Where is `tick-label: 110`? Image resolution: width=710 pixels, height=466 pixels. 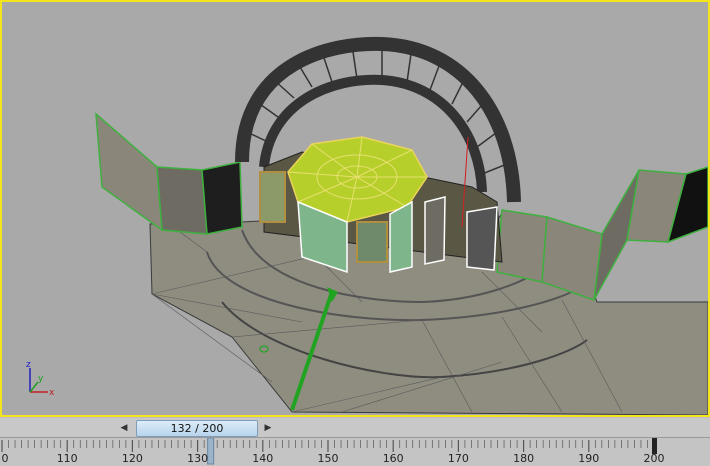
tick-label: 110 is located at coordinates (67, 458).